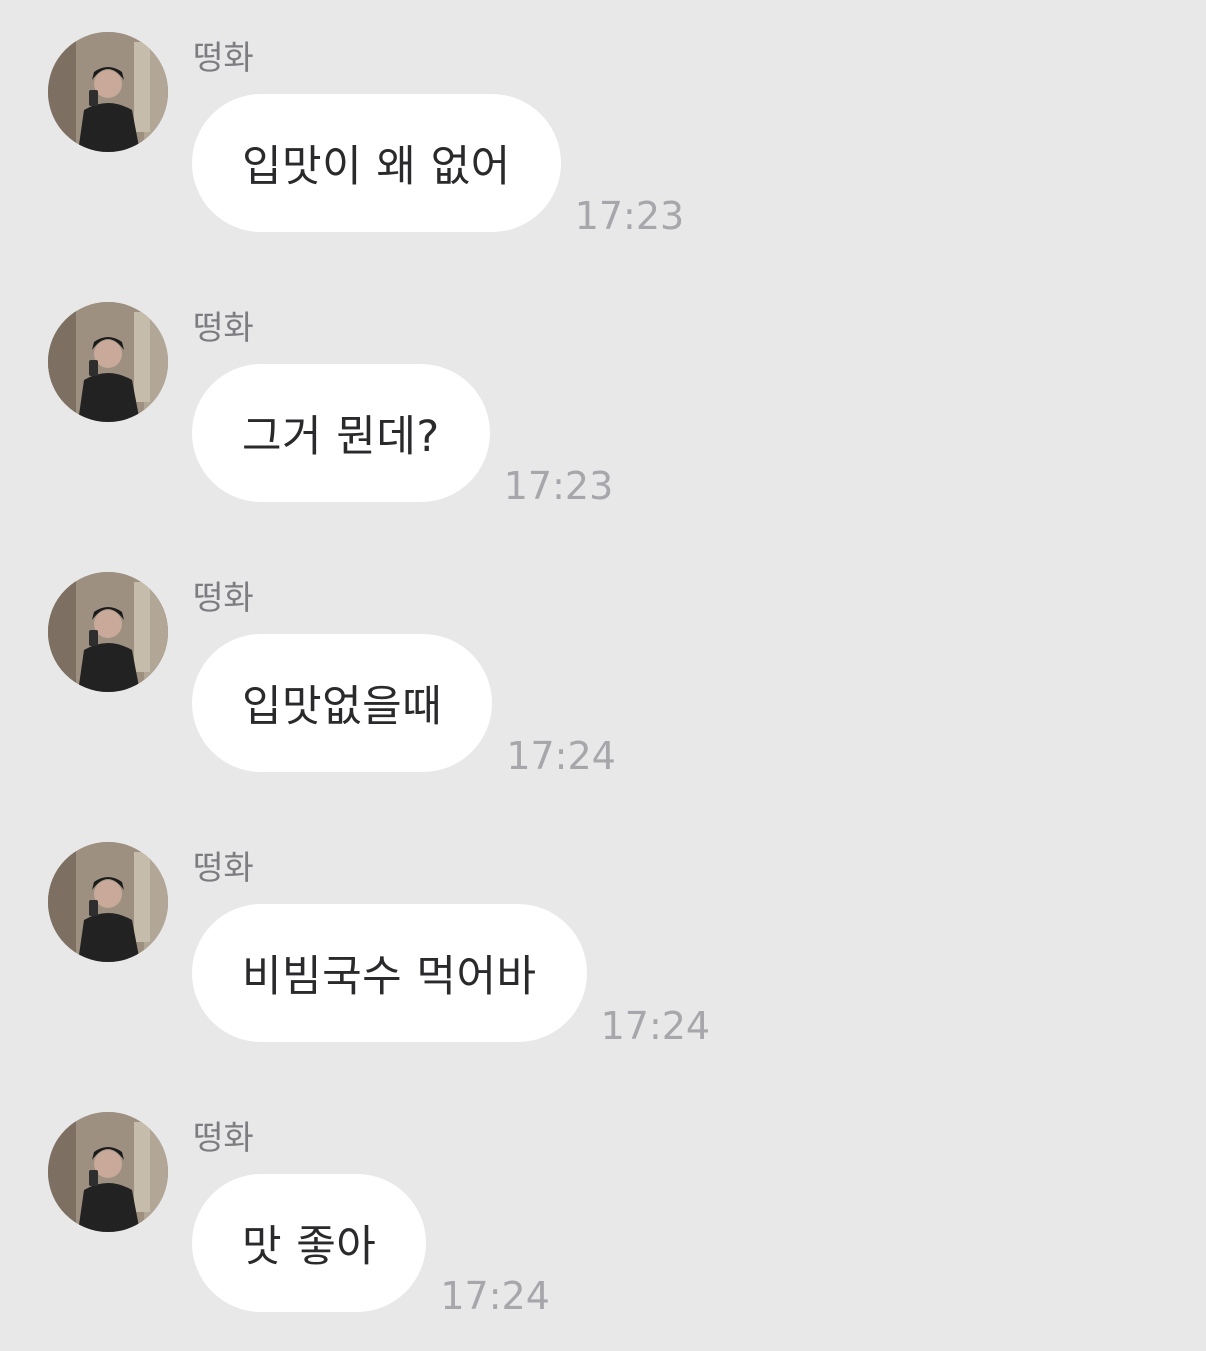  What do you see at coordinates (341, 437) in the screenshot?
I see `message-text: 그거 뭔데?` at bounding box center [341, 437].